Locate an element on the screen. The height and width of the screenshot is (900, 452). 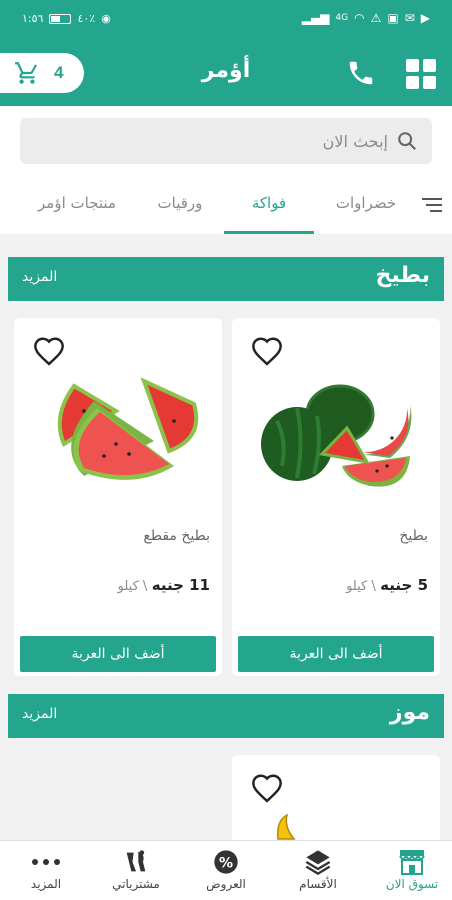
status-bar: ١:٥٦ ٤٠٪ ◉ ▂▄▆ 4G ◠ ⚠ ▣ ✉ ▶ is located at coordinates (226, 19).